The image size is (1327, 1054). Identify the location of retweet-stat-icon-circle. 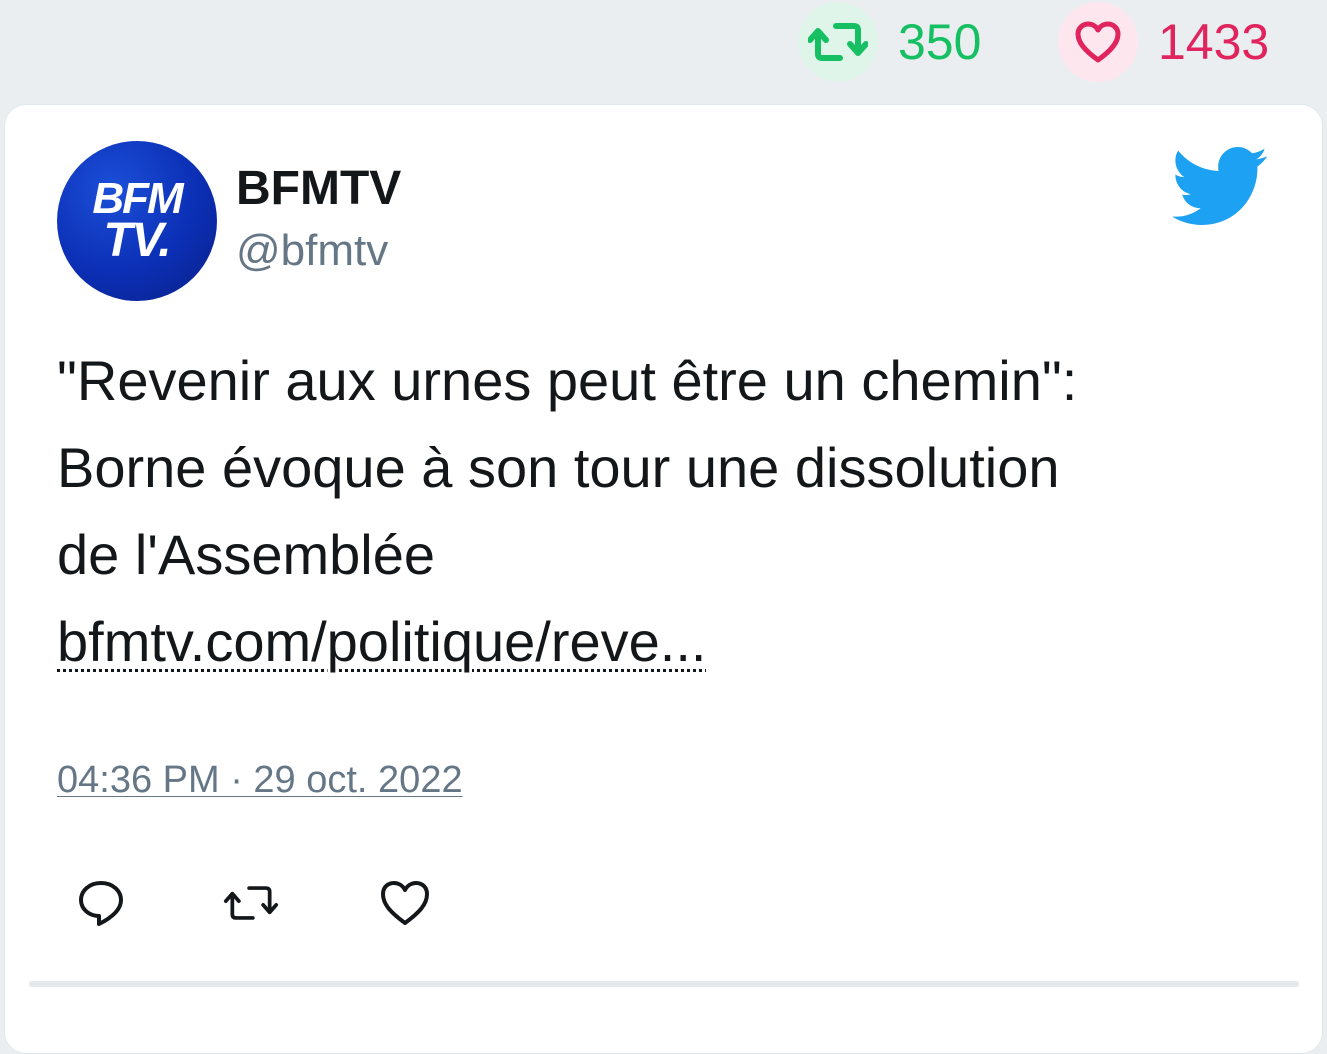
(838, 42).